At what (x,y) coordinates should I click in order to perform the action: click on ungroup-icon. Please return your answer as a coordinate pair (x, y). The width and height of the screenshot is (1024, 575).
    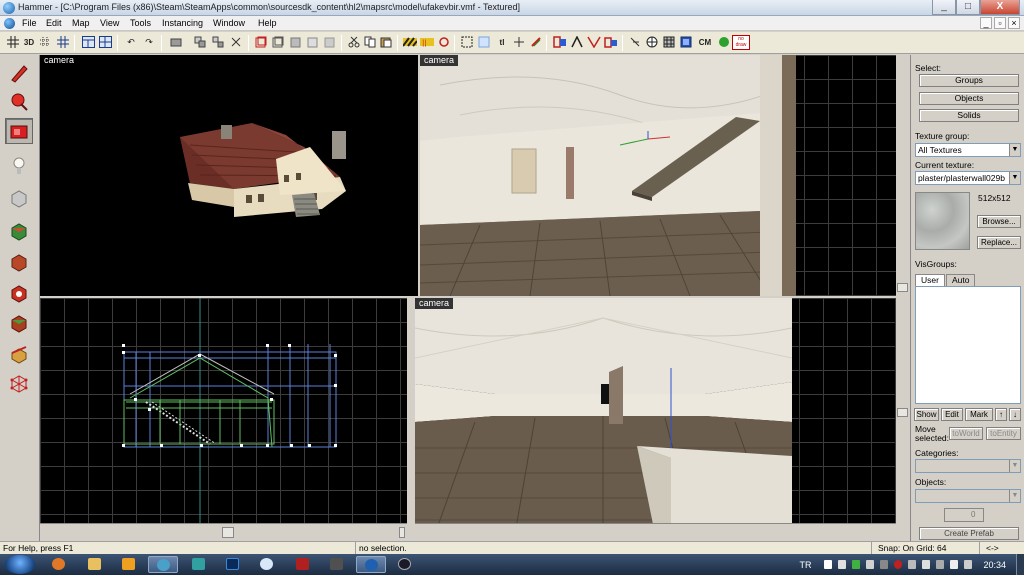
    Looking at the image, I should click on (218, 42).